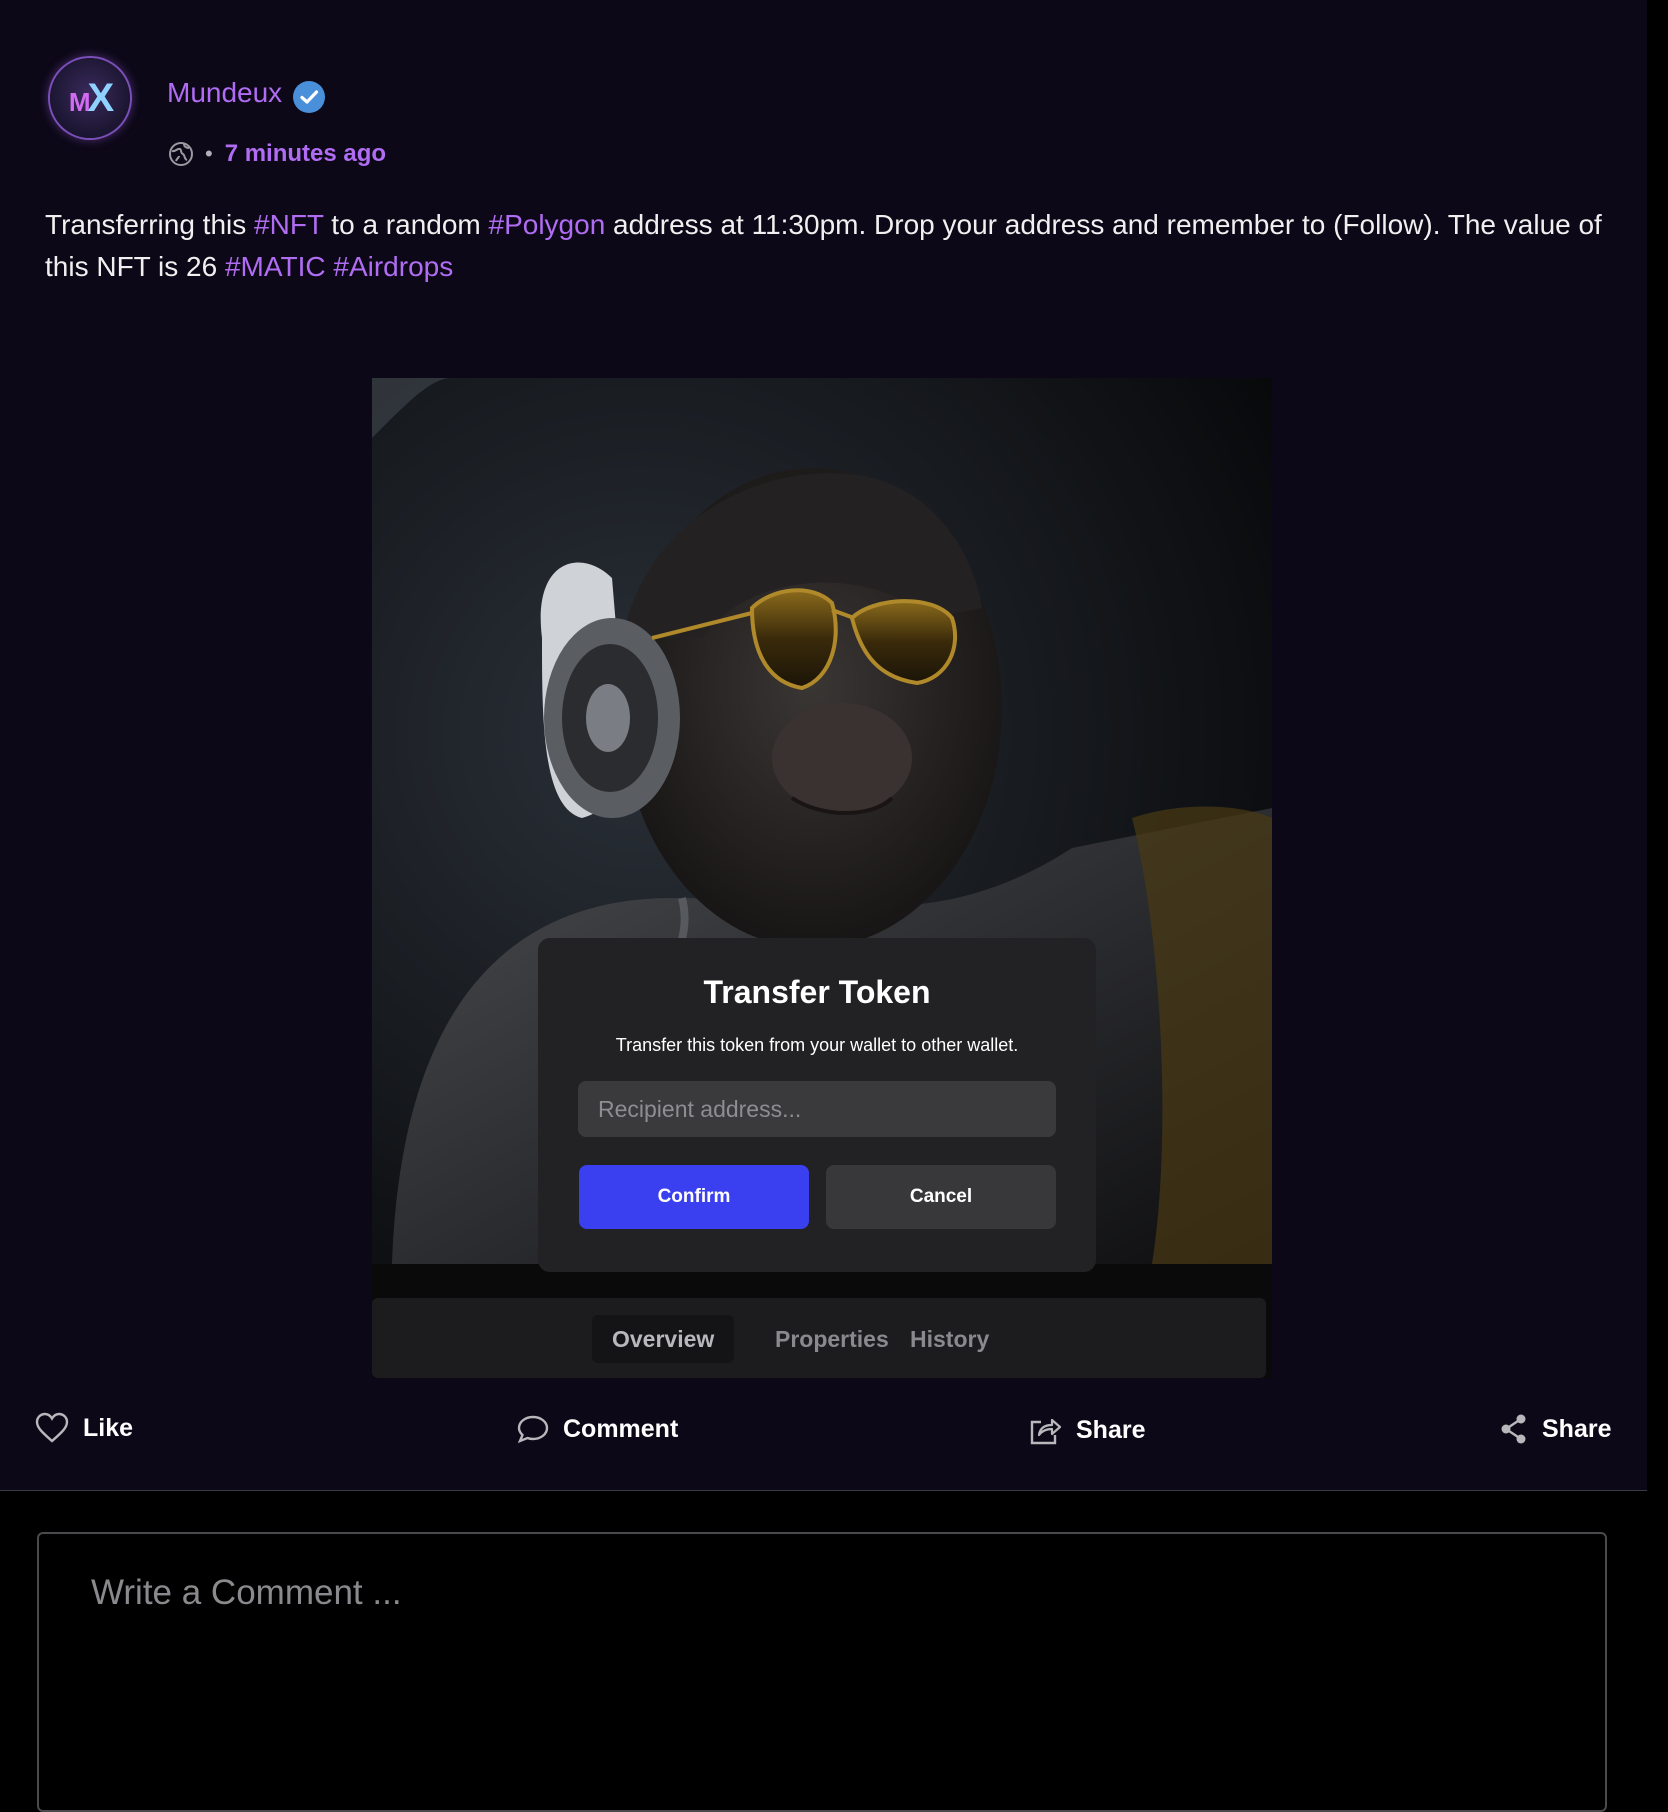  Describe the element at coordinates (181, 154) in the screenshot. I see `globe-icon` at that location.